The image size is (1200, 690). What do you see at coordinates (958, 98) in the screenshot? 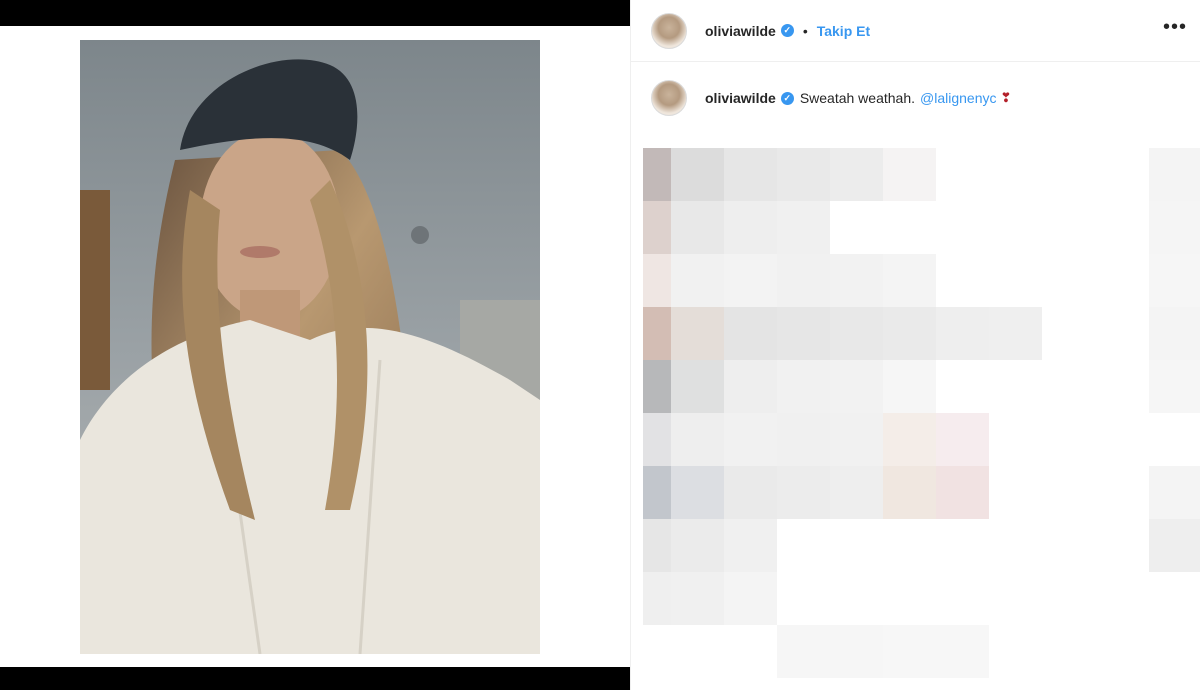
I see `caption-mention-link: @lalignenyc` at bounding box center [958, 98].